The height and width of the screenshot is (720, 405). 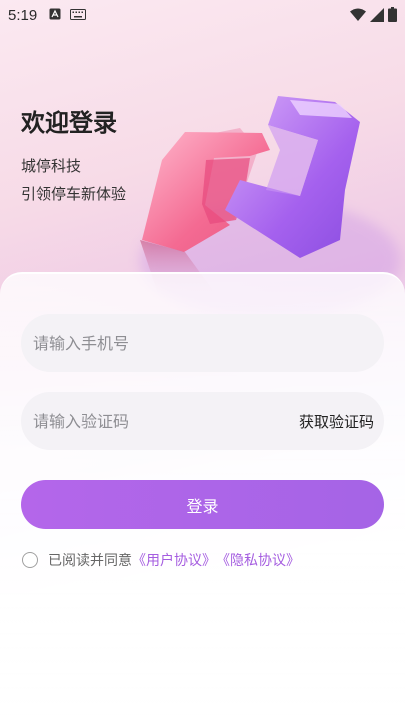 I want to click on code-field: 获取验证码, so click(x=202, y=421).